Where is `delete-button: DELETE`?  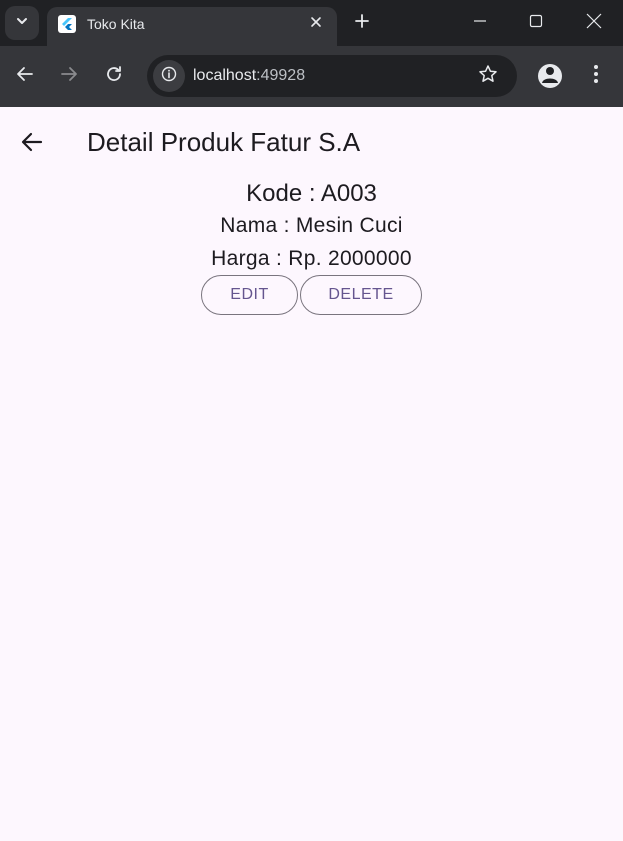 delete-button: DELETE is located at coordinates (361, 295).